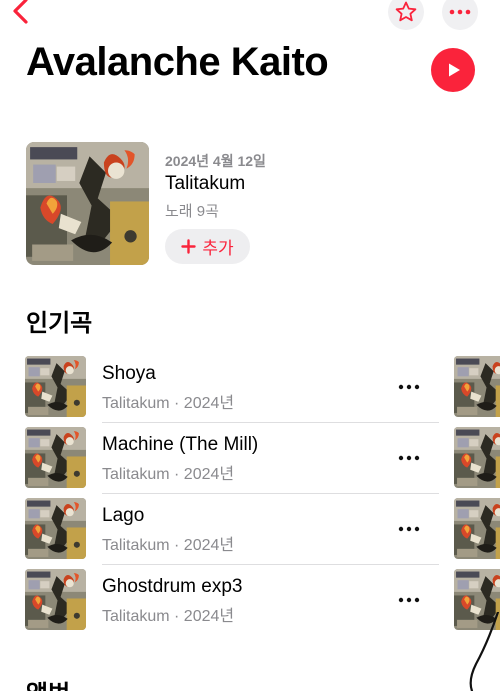  I want to click on star-outline-icon, so click(406, 11).